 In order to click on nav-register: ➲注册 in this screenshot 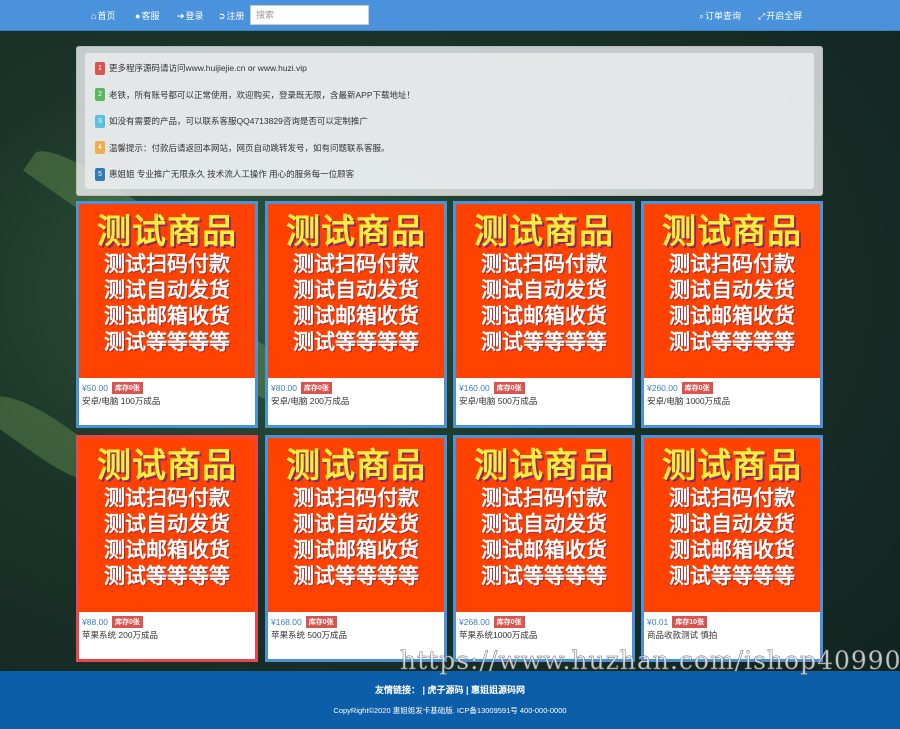, I will do `click(231, 15)`.